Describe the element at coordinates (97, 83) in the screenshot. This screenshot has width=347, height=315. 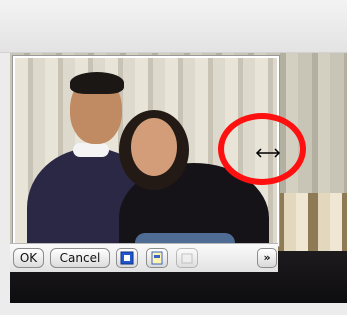
I see `man-hair` at that location.